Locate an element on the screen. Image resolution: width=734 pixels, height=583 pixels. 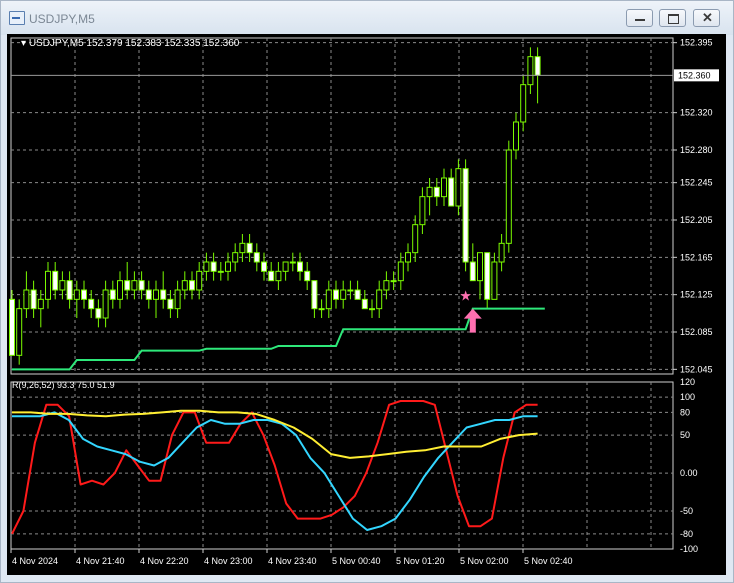
price-tick-label: 152.085 is located at coordinates (696, 332).